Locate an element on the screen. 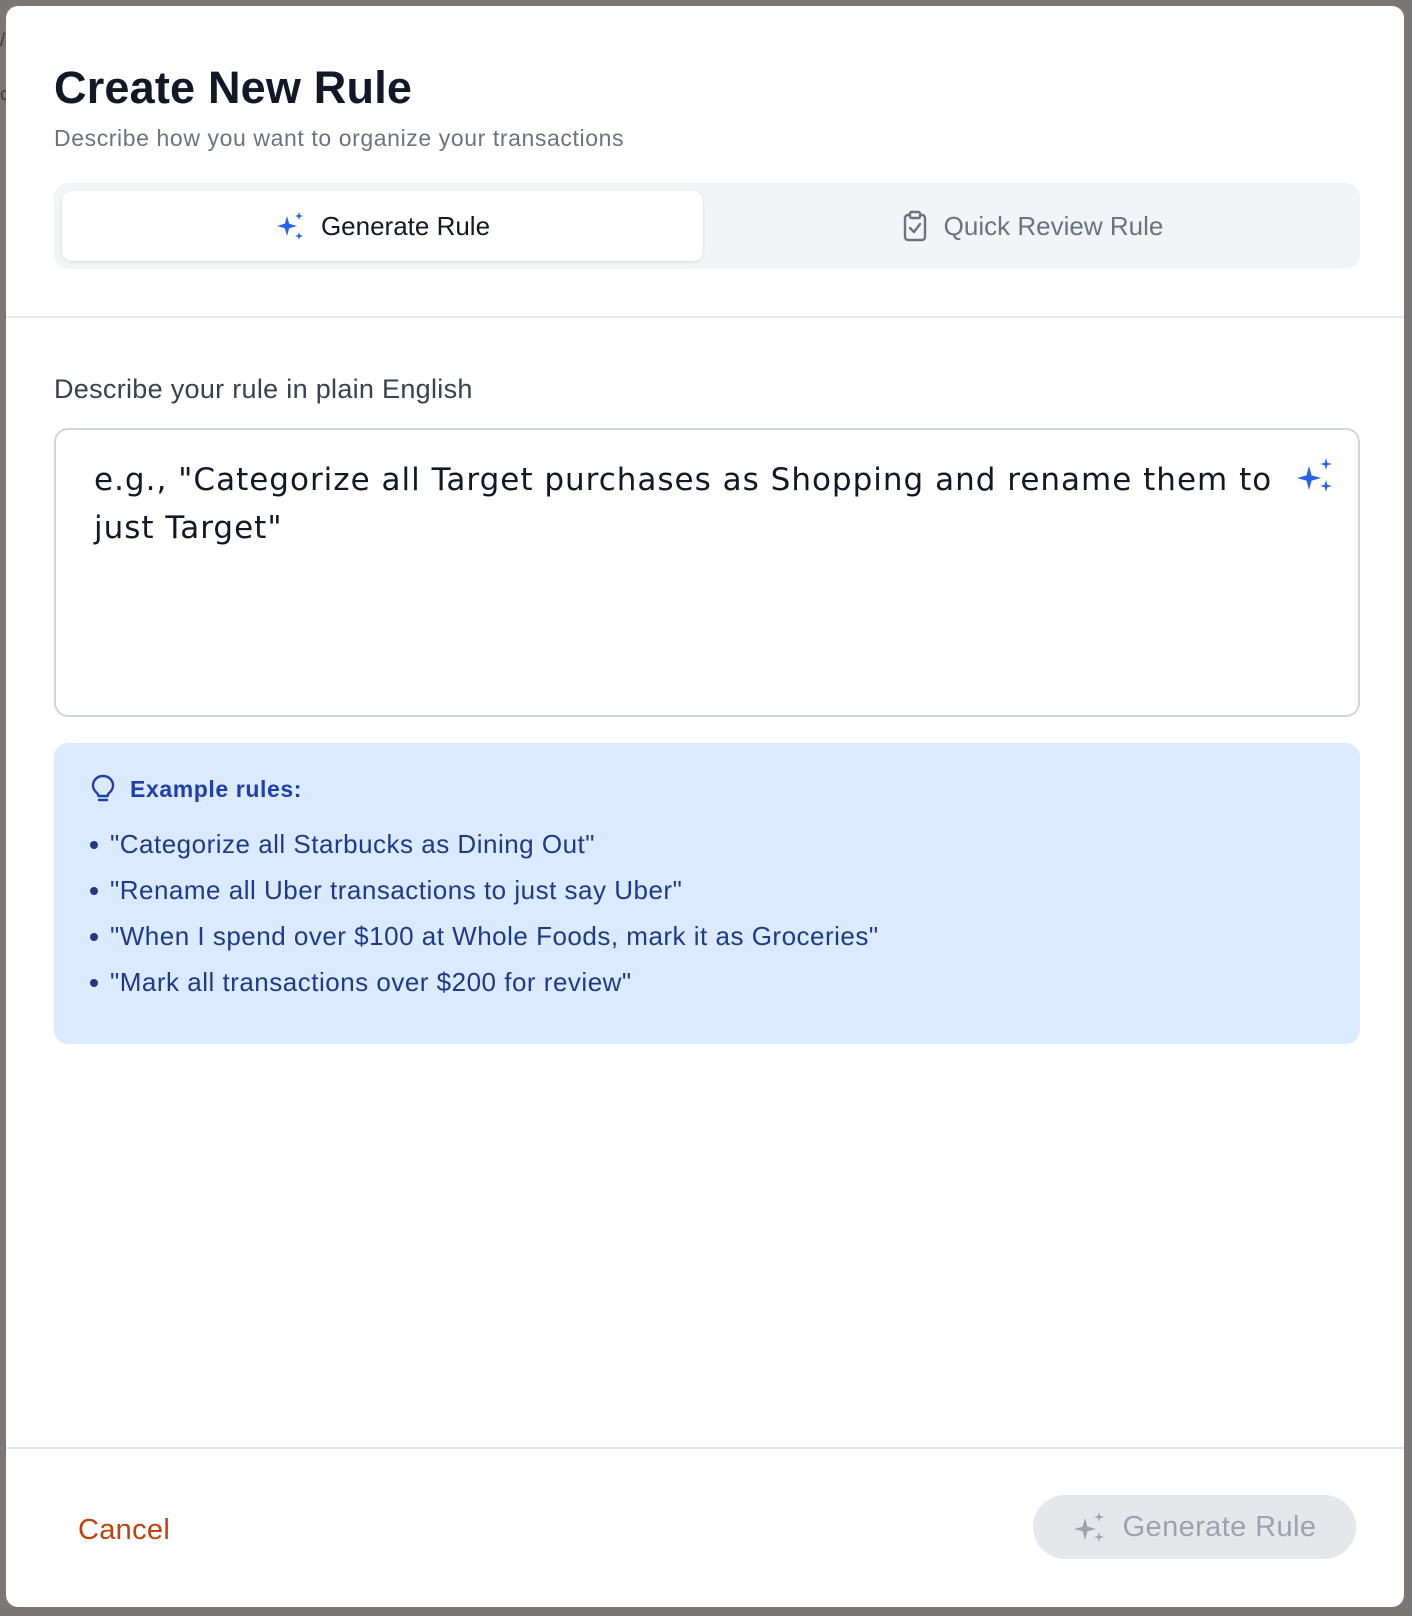 The image size is (1412, 1616). example-rules-title: Example rules: is located at coordinates (216, 788).